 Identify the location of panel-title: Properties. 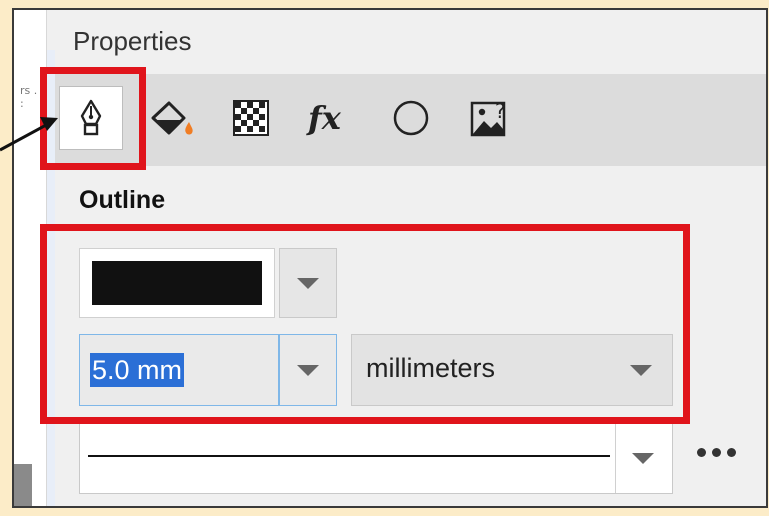
(132, 41).